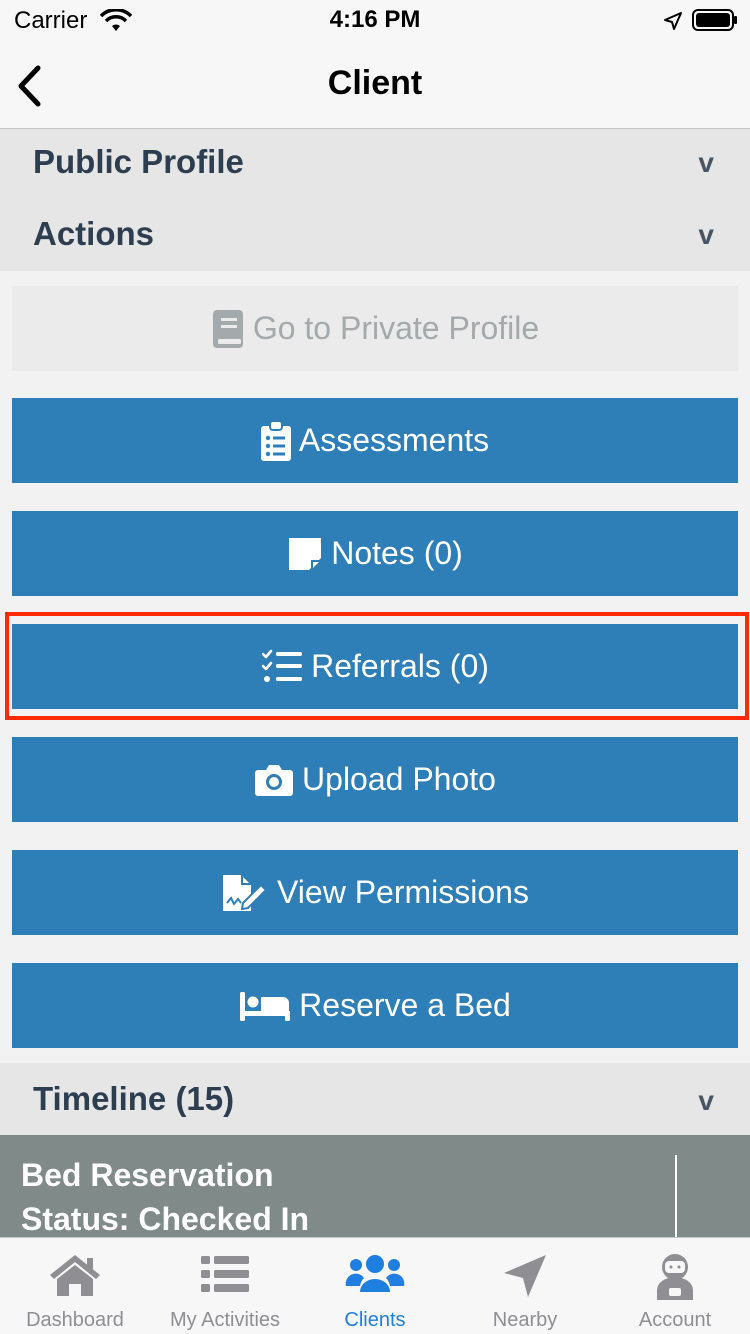  Describe the element at coordinates (375, 1186) in the screenshot. I see `timeline-item-card: Bed Reservation Status: Checked In` at that location.